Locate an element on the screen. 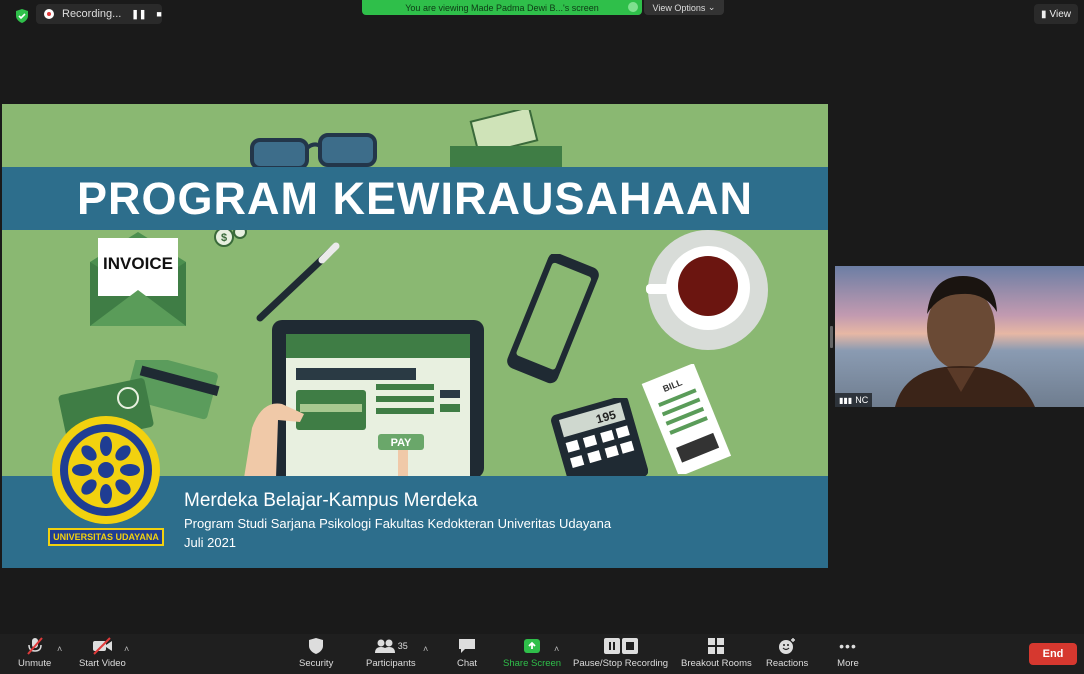 Image resolution: width=1084 pixels, height=674 pixels. slide-subtitle: Merdeka Belajar-Kampus Merdeka is located at coordinates (331, 500).